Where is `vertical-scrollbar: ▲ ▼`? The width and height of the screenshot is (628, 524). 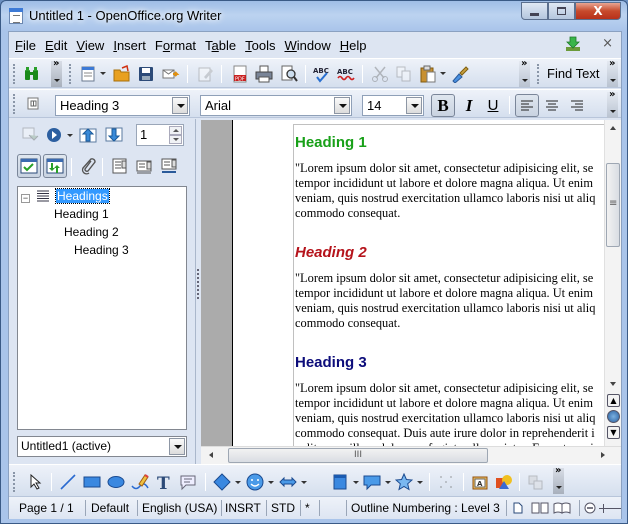
vertical-scrollbar: ▲ ▼ is located at coordinates (612, 283).